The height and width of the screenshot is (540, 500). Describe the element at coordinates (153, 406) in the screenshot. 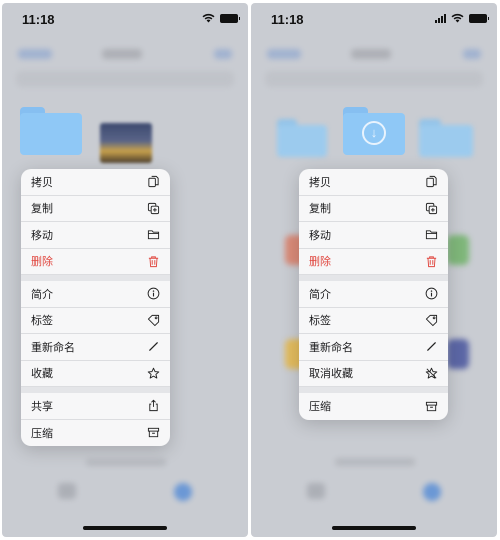

I see `share-icon` at that location.